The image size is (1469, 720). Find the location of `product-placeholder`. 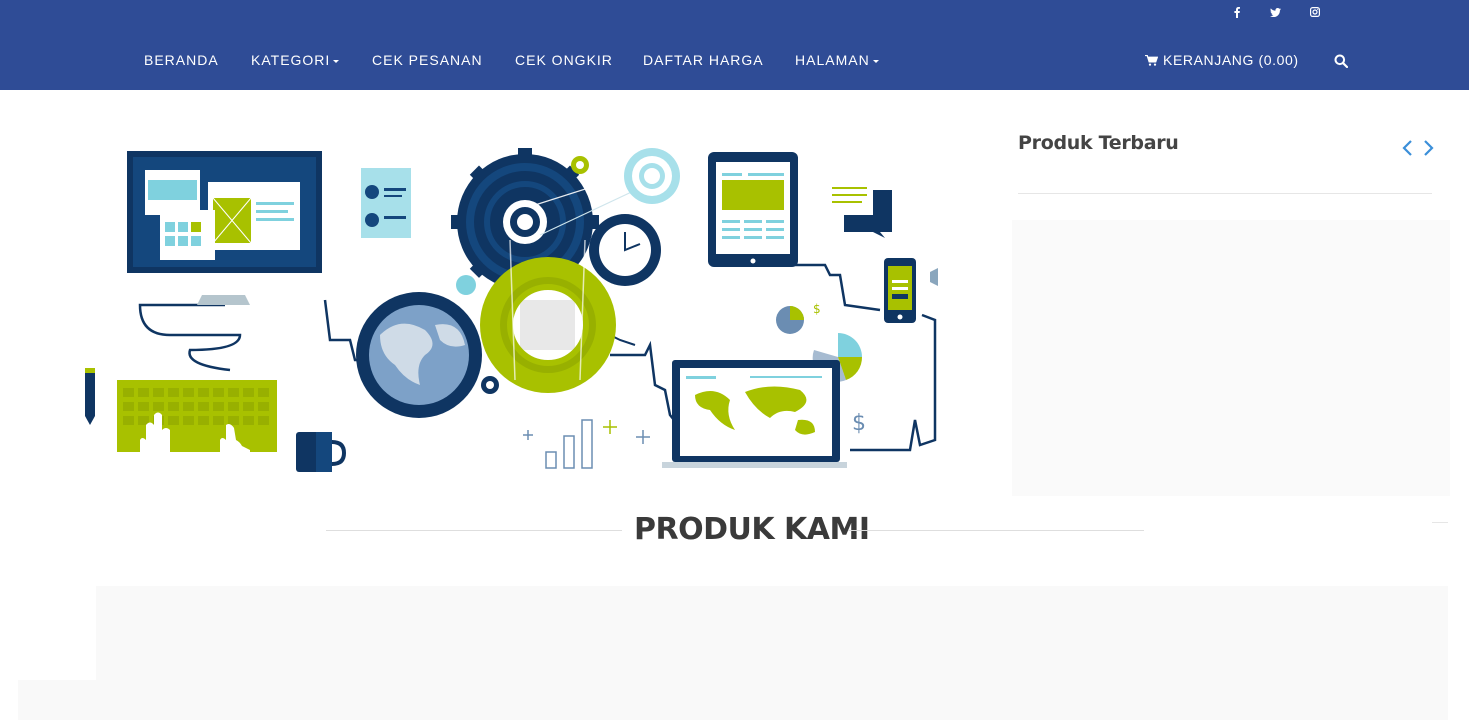

product-placeholder is located at coordinates (57, 633).